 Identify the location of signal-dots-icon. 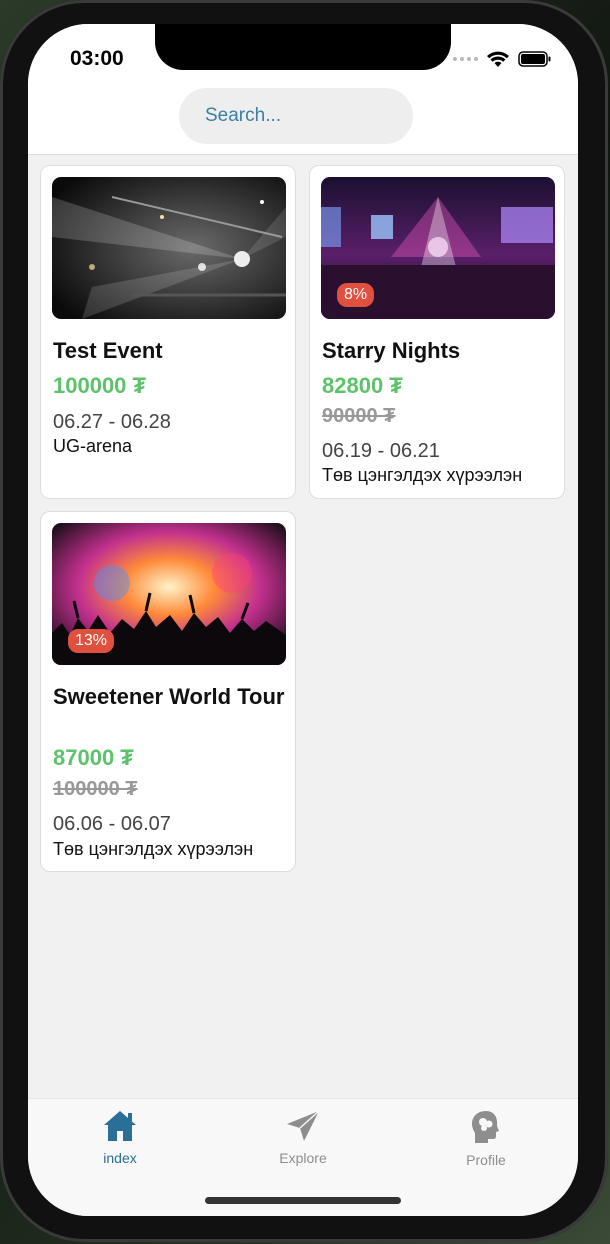
(465, 59).